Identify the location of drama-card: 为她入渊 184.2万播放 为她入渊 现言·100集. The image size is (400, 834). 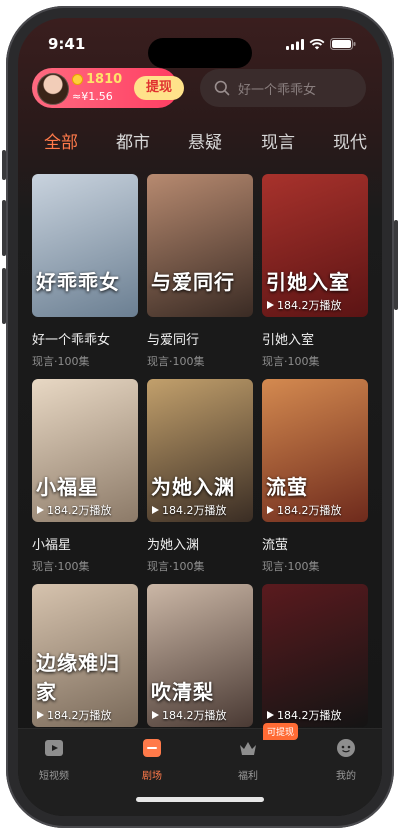
(201, 476).